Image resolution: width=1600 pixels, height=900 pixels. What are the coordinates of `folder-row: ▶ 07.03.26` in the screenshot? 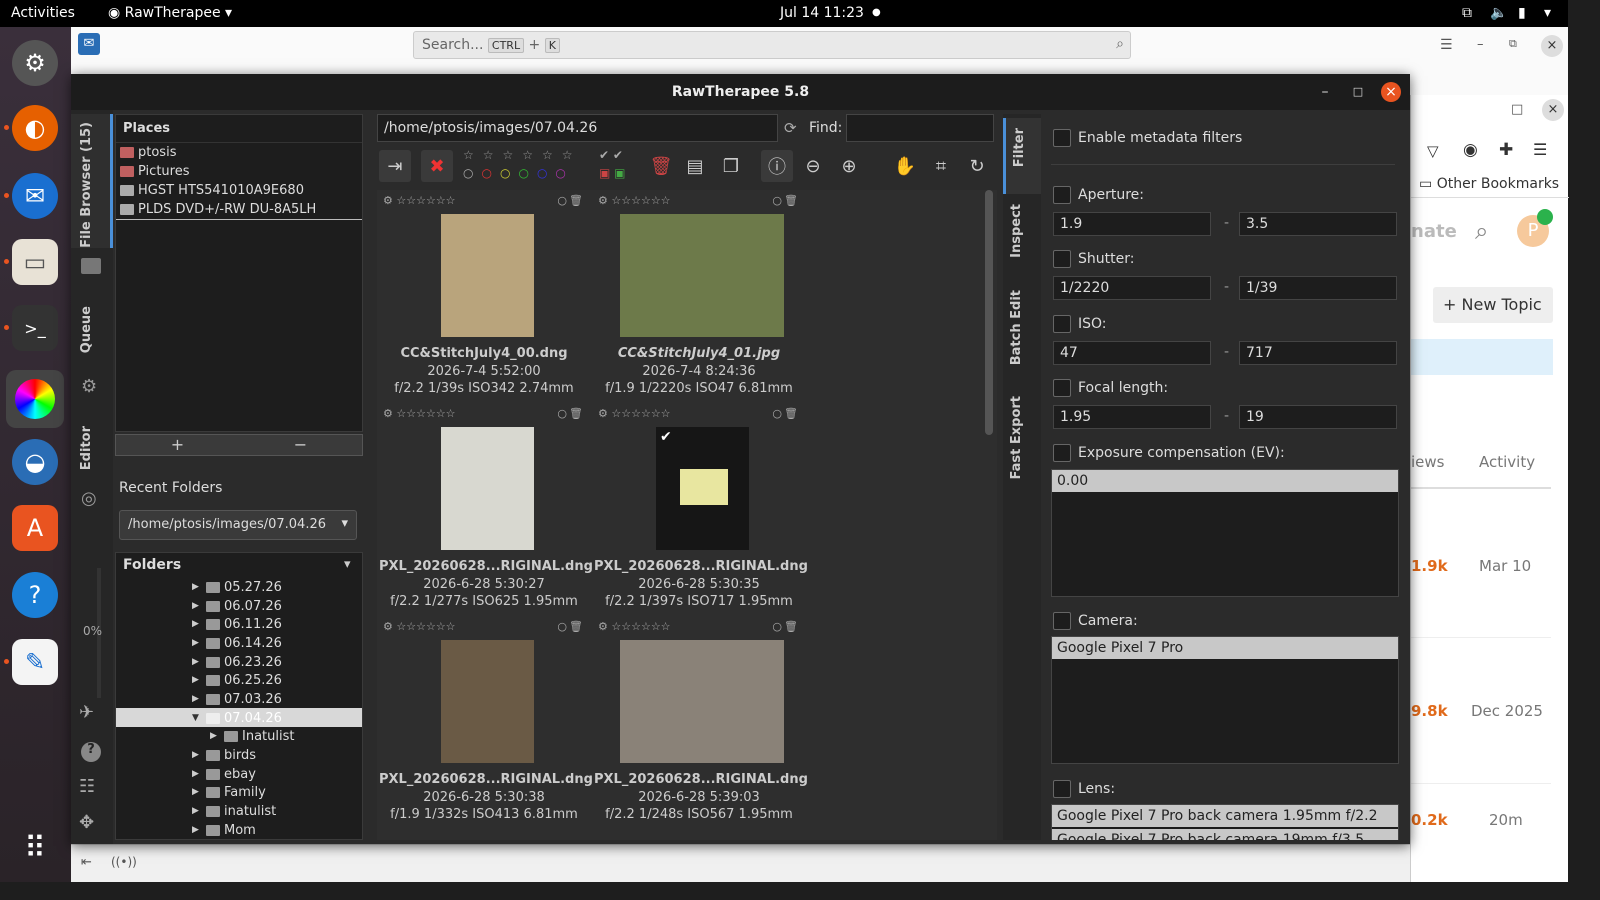 It's located at (237, 699).